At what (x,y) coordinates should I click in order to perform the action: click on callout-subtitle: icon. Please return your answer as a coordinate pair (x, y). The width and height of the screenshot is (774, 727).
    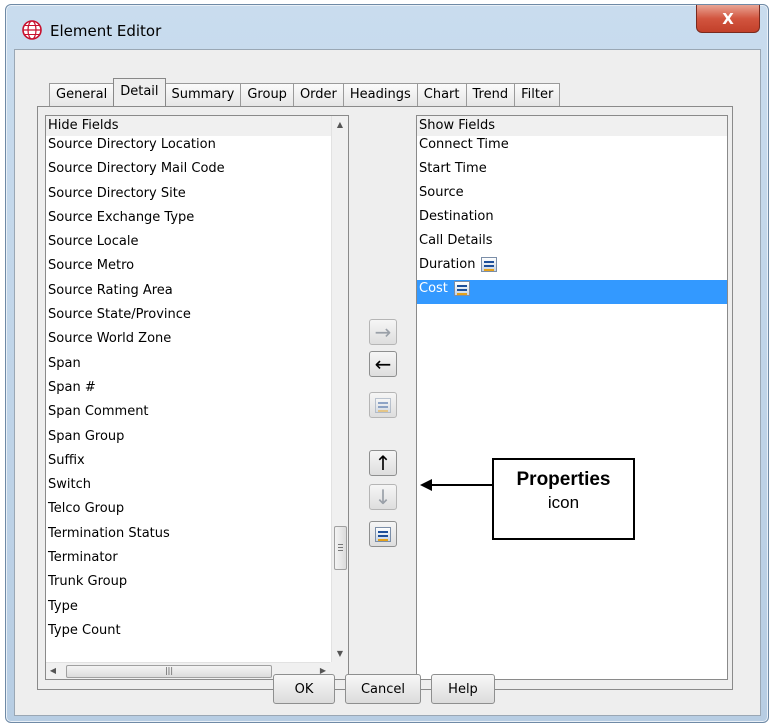
    Looking at the image, I should click on (563, 502).